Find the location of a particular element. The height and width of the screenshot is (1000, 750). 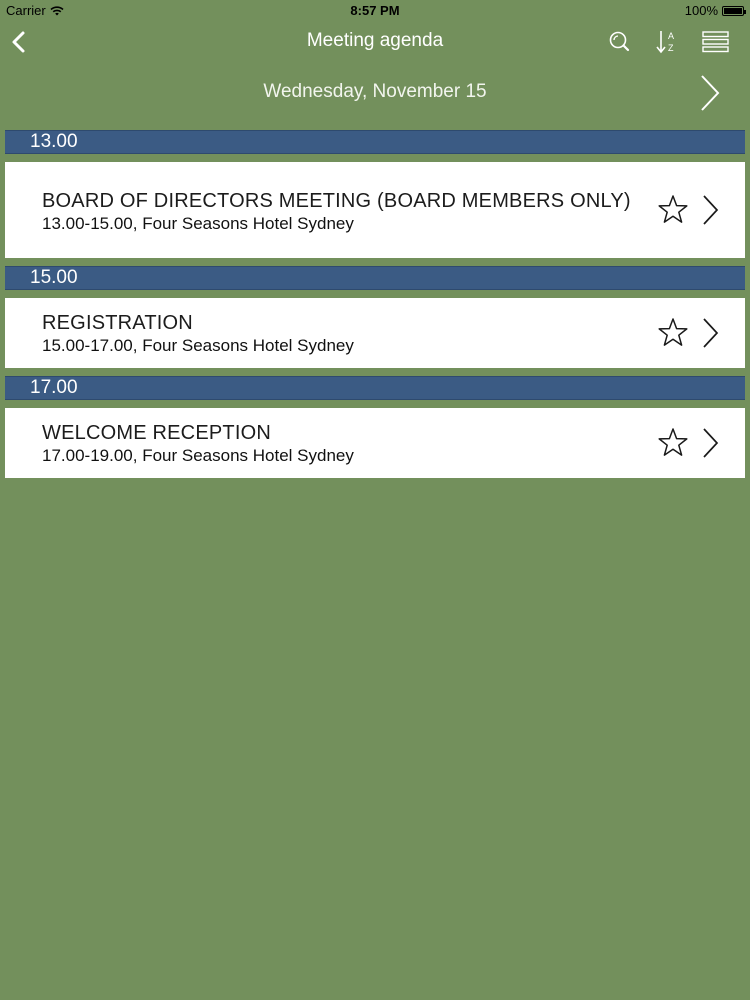

nav-bar: Meeting agenda A Z is located at coordinates (375, 42).